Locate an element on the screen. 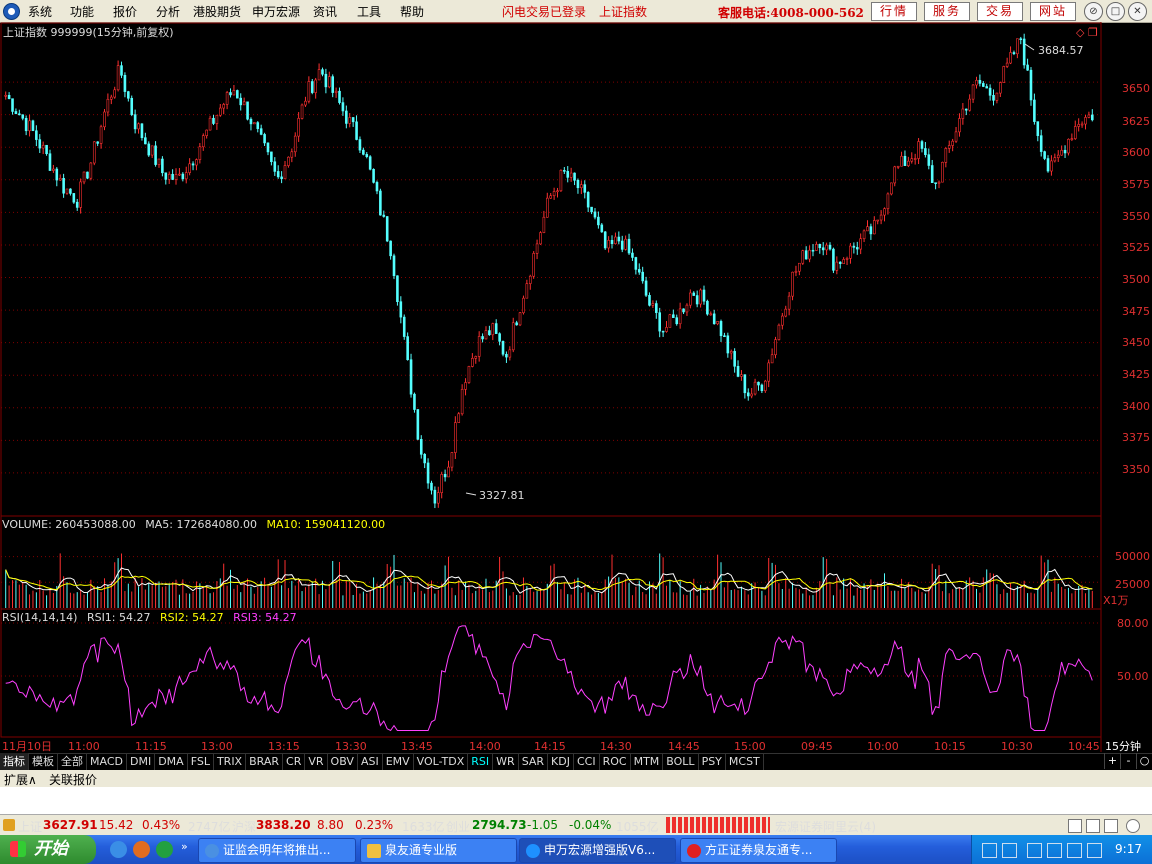 The image size is (1152, 864). tab-dmi: DMI is located at coordinates (141, 761).